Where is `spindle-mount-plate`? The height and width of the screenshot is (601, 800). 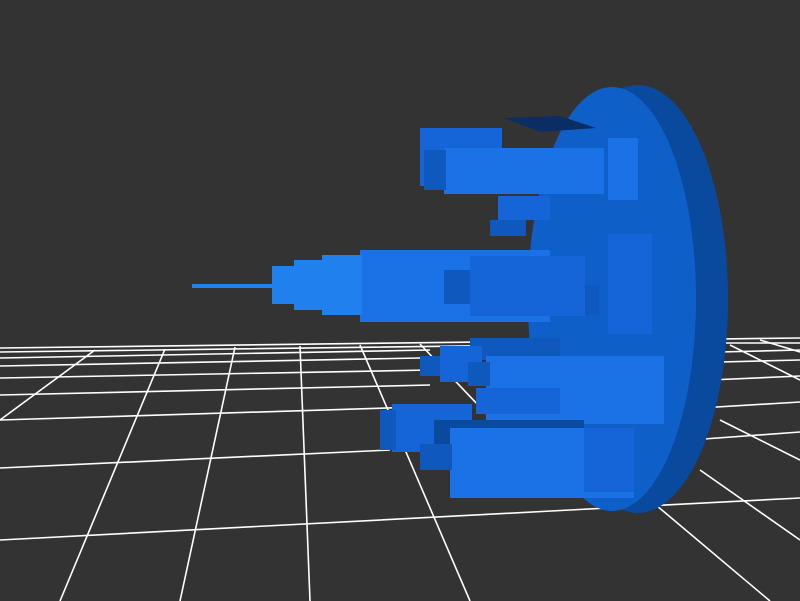
spindle-mount-plate is located at coordinates (630, 284).